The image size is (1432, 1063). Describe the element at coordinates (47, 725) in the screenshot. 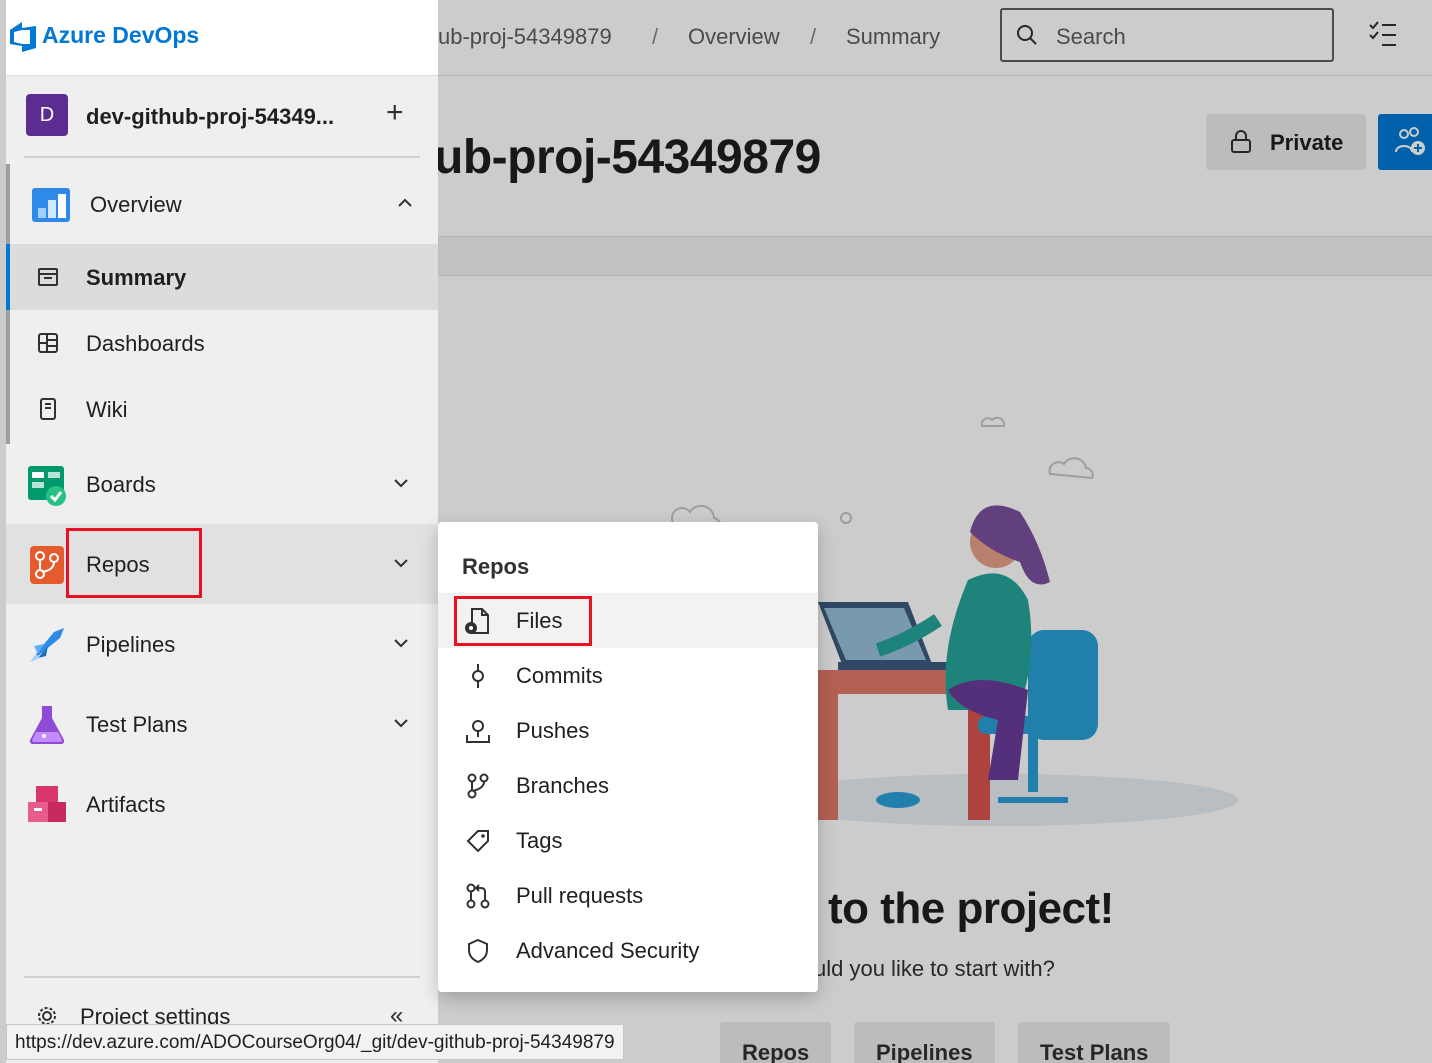

I see `test-plans-icon` at that location.